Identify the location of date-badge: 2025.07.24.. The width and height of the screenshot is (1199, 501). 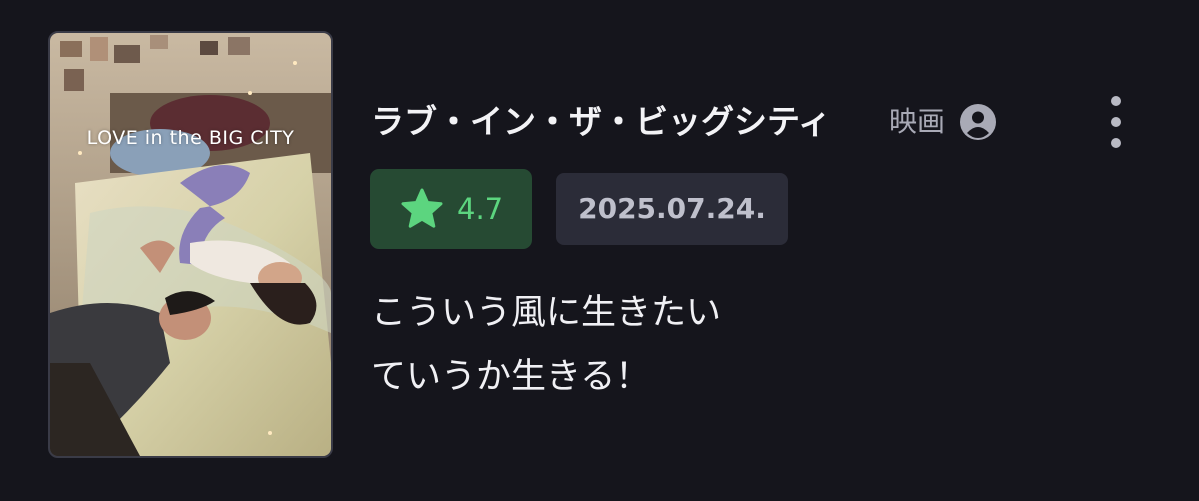
(672, 209).